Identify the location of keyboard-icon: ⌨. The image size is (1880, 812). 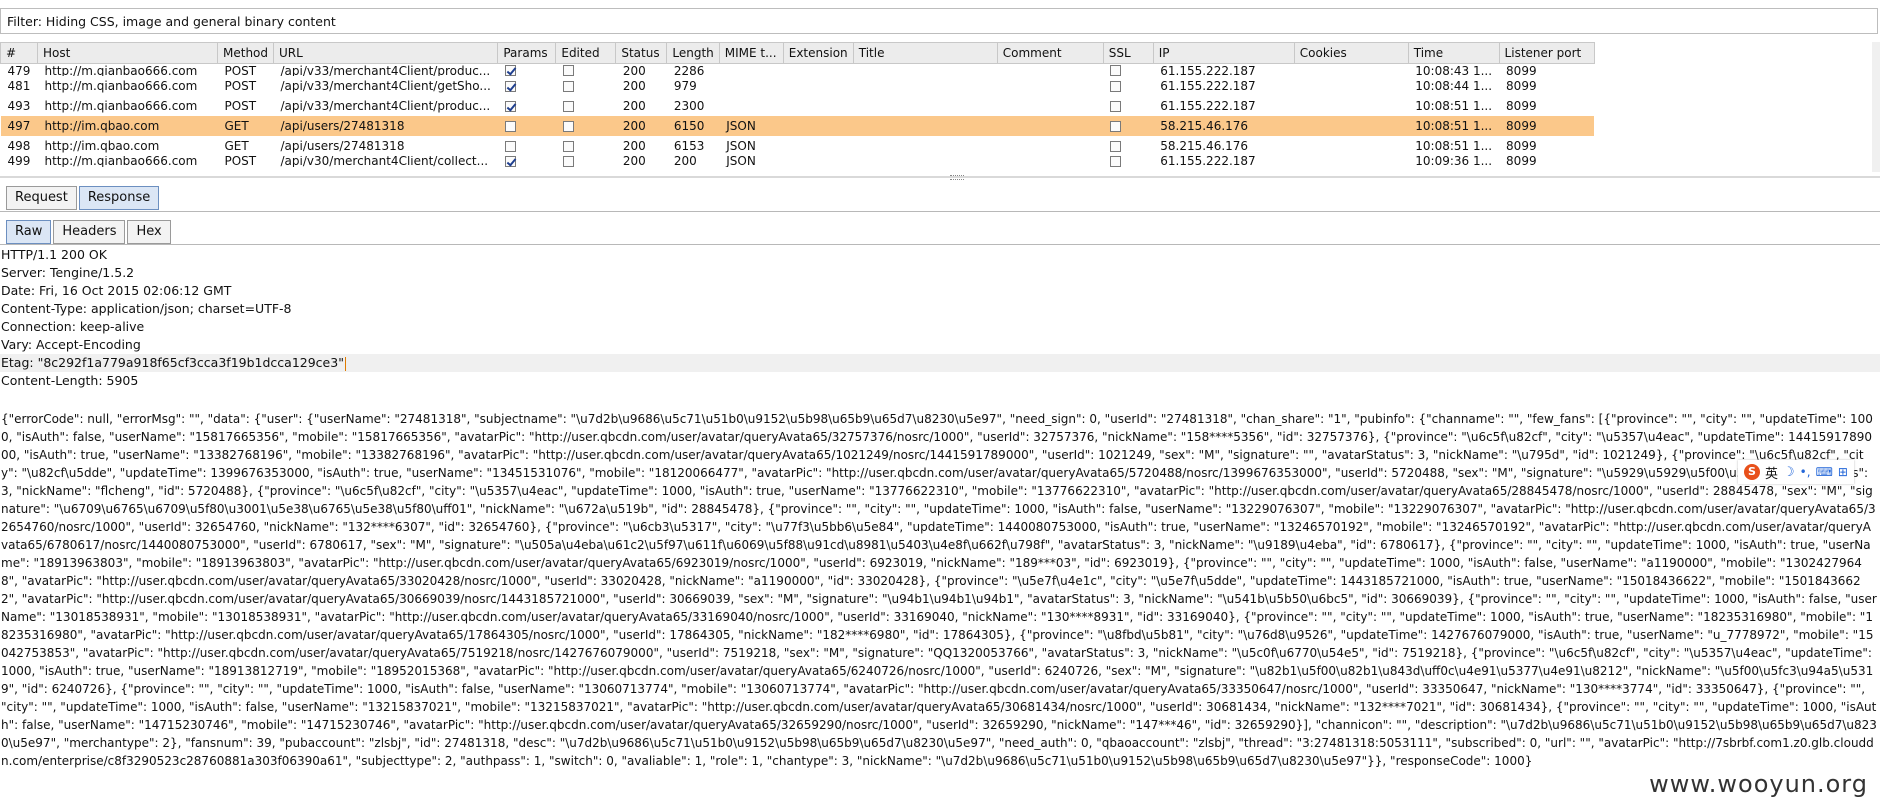
(1824, 472).